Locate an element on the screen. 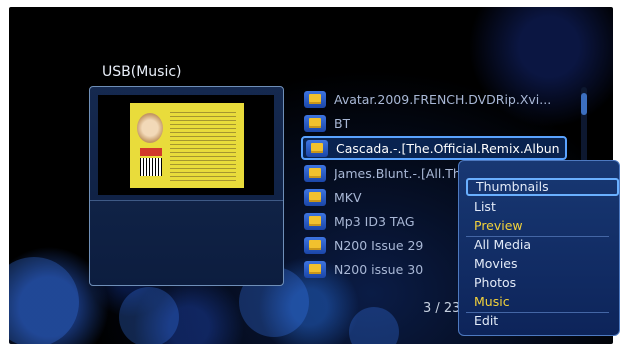  list-item-selected: Cascada.-.[The.Official.Remix.Albun is located at coordinates (434, 148).